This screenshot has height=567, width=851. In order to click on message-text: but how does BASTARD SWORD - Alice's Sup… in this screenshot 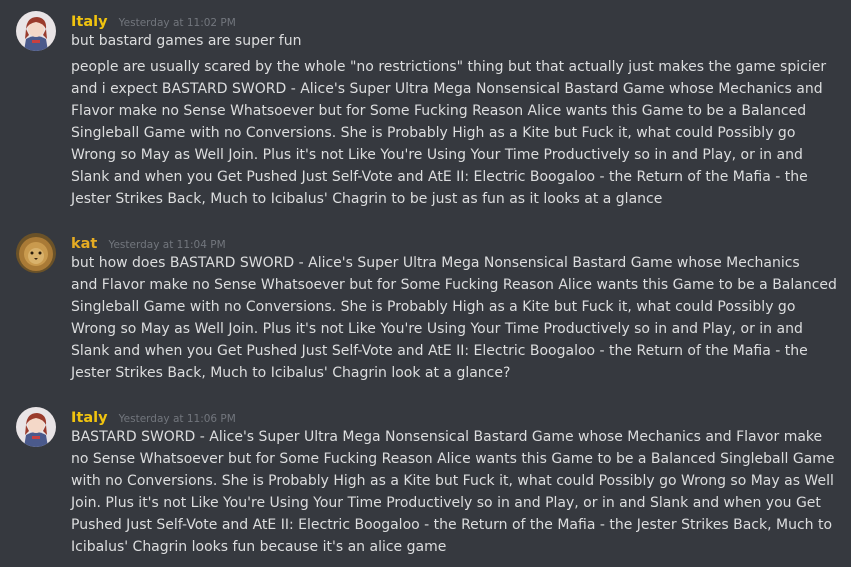, I will do `click(435, 263)`.